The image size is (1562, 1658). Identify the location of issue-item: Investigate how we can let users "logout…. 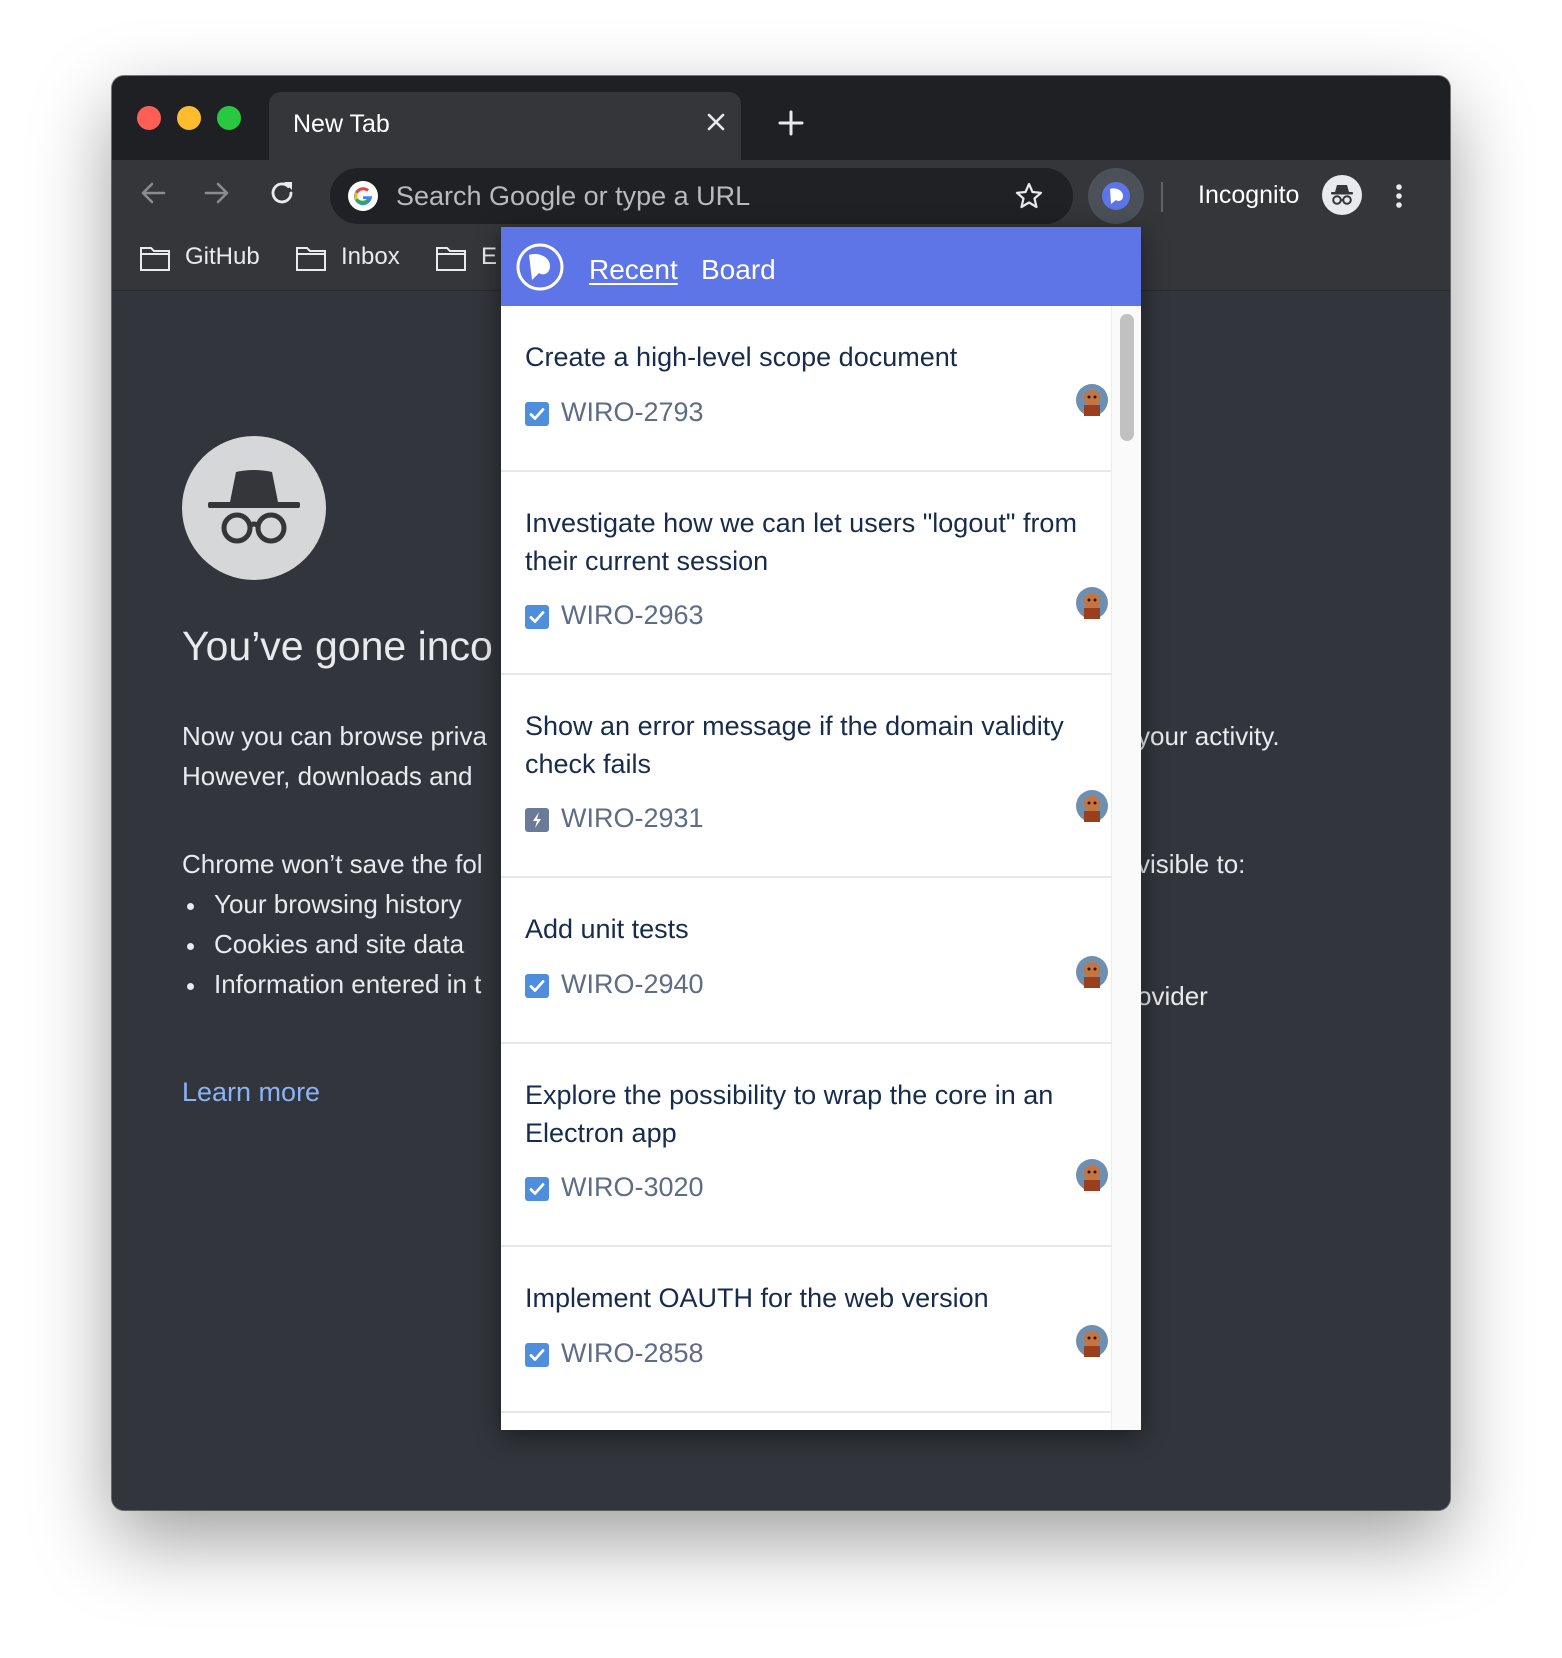
(806, 573).